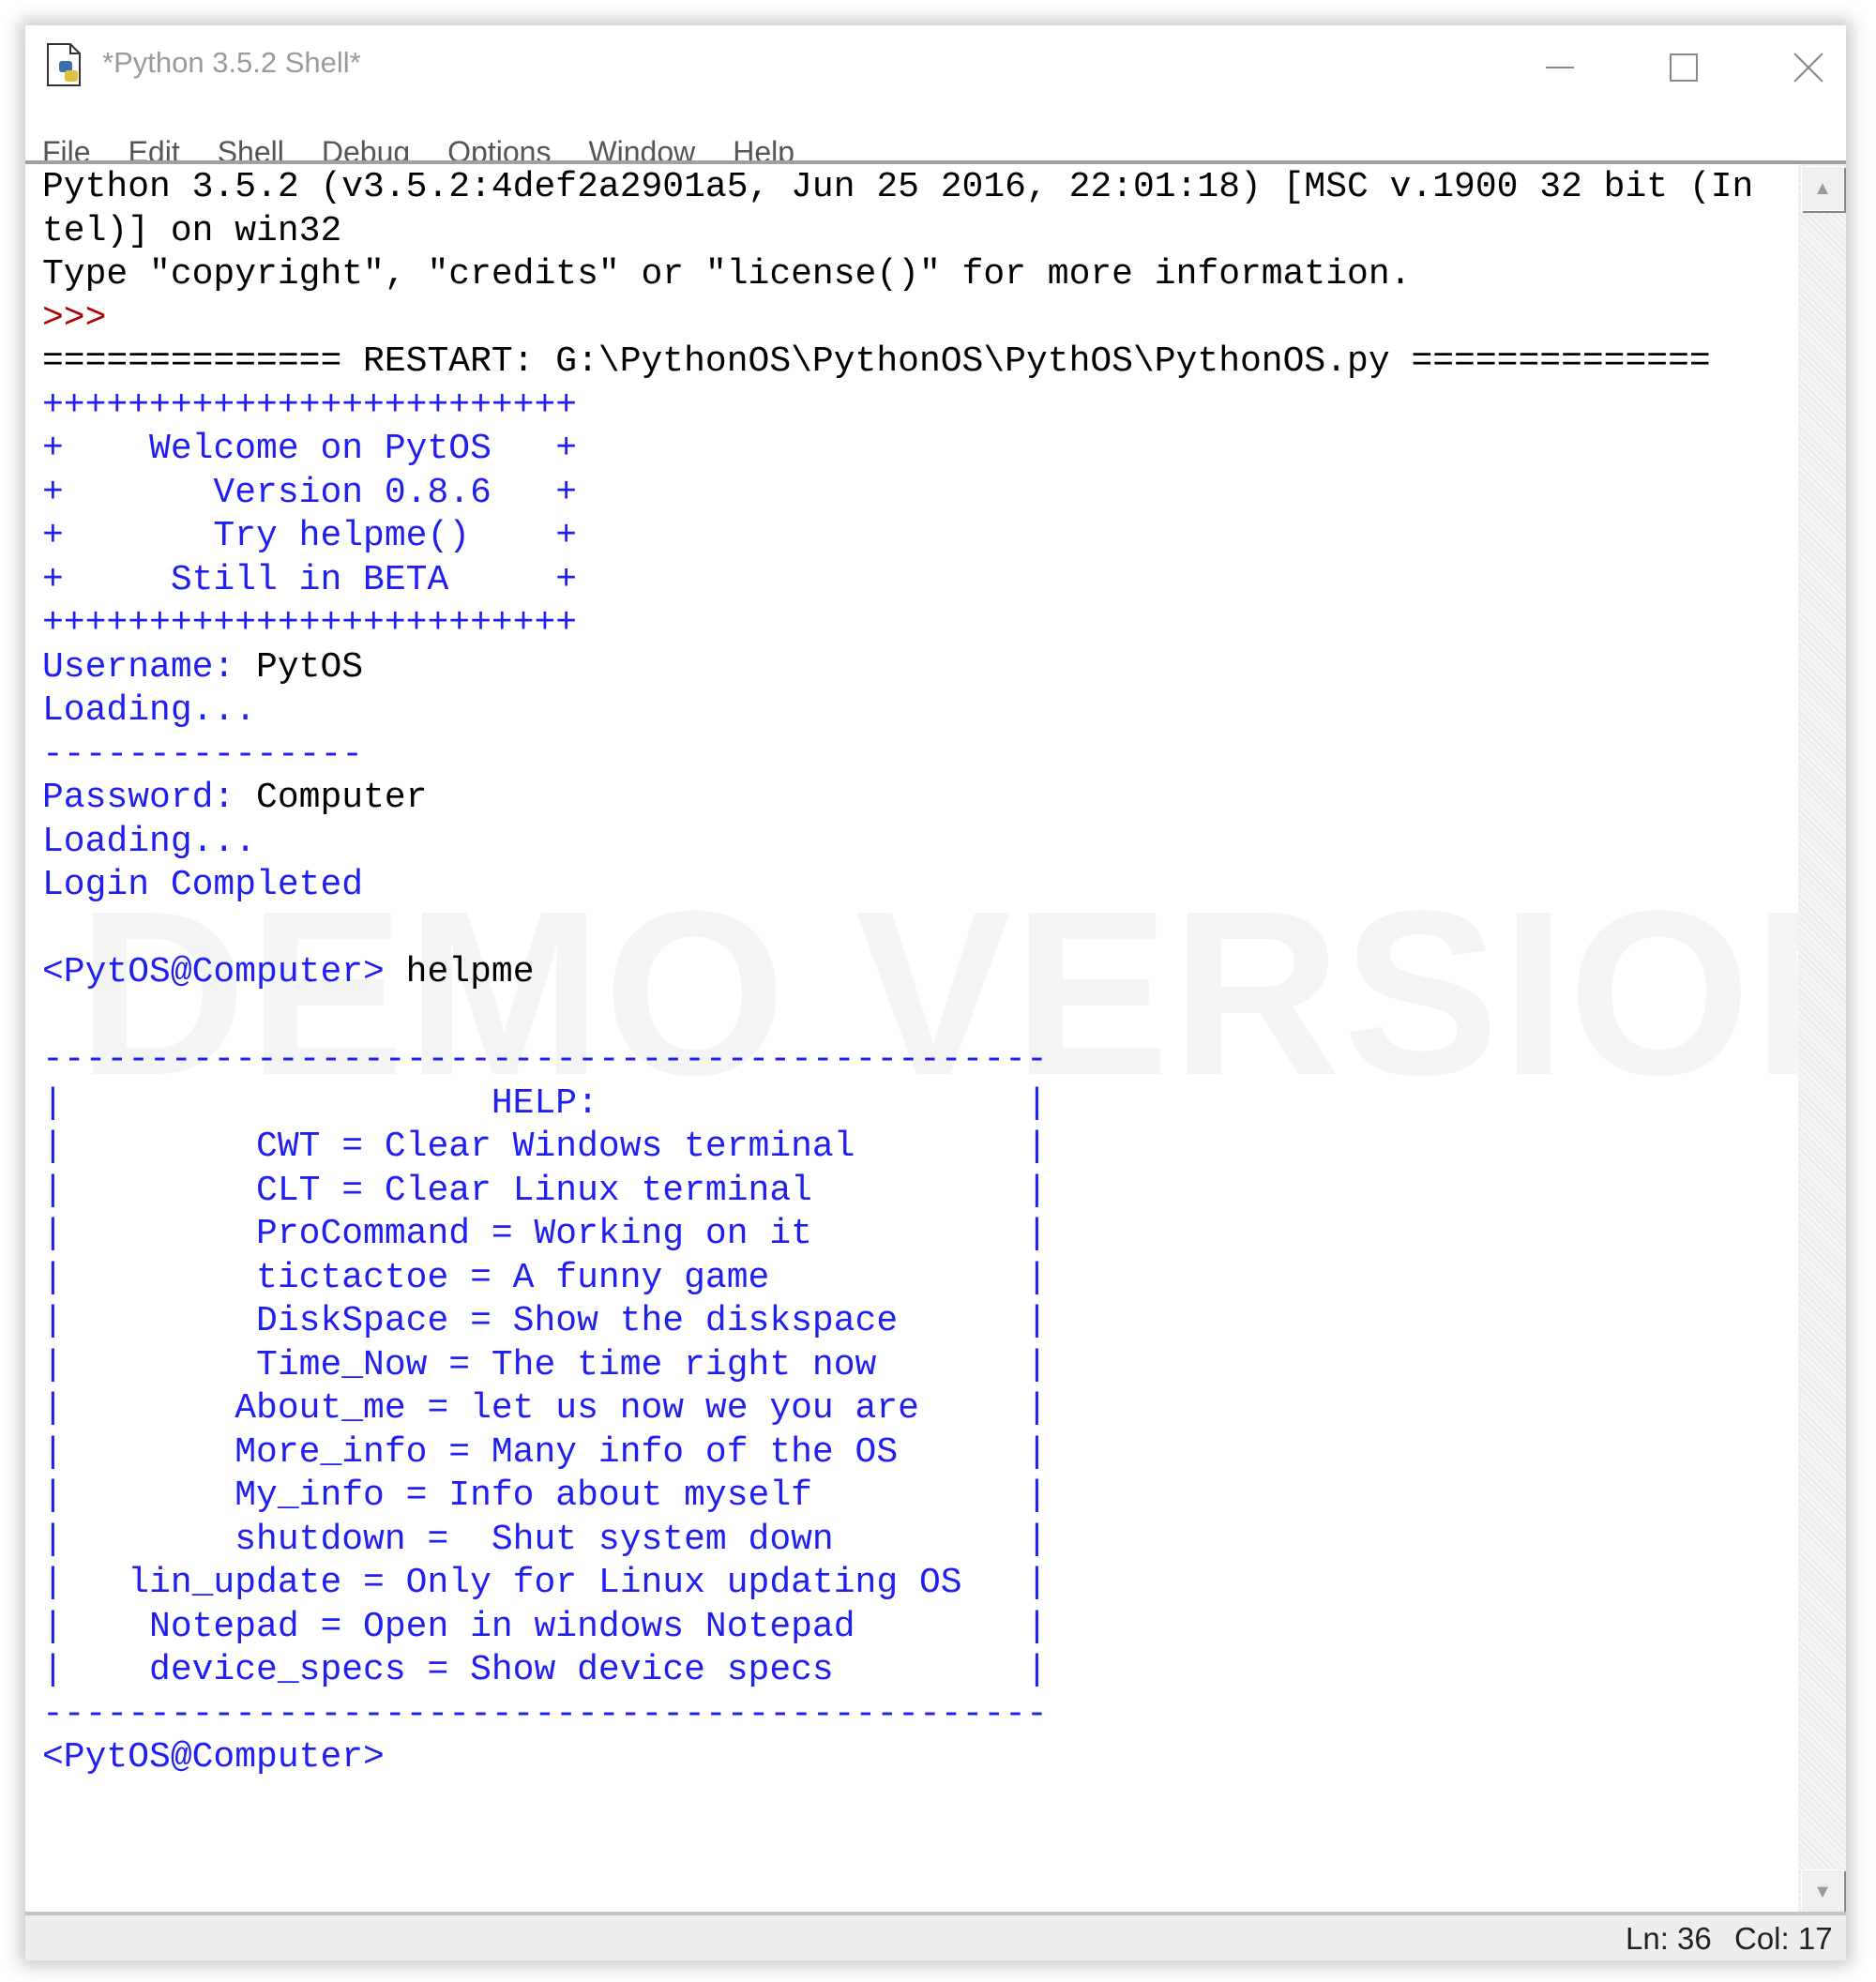 This screenshot has height=1982, width=1876. What do you see at coordinates (438, 1670) in the screenshot?
I see `output-text: | device_specs = Show device specs` at bounding box center [438, 1670].